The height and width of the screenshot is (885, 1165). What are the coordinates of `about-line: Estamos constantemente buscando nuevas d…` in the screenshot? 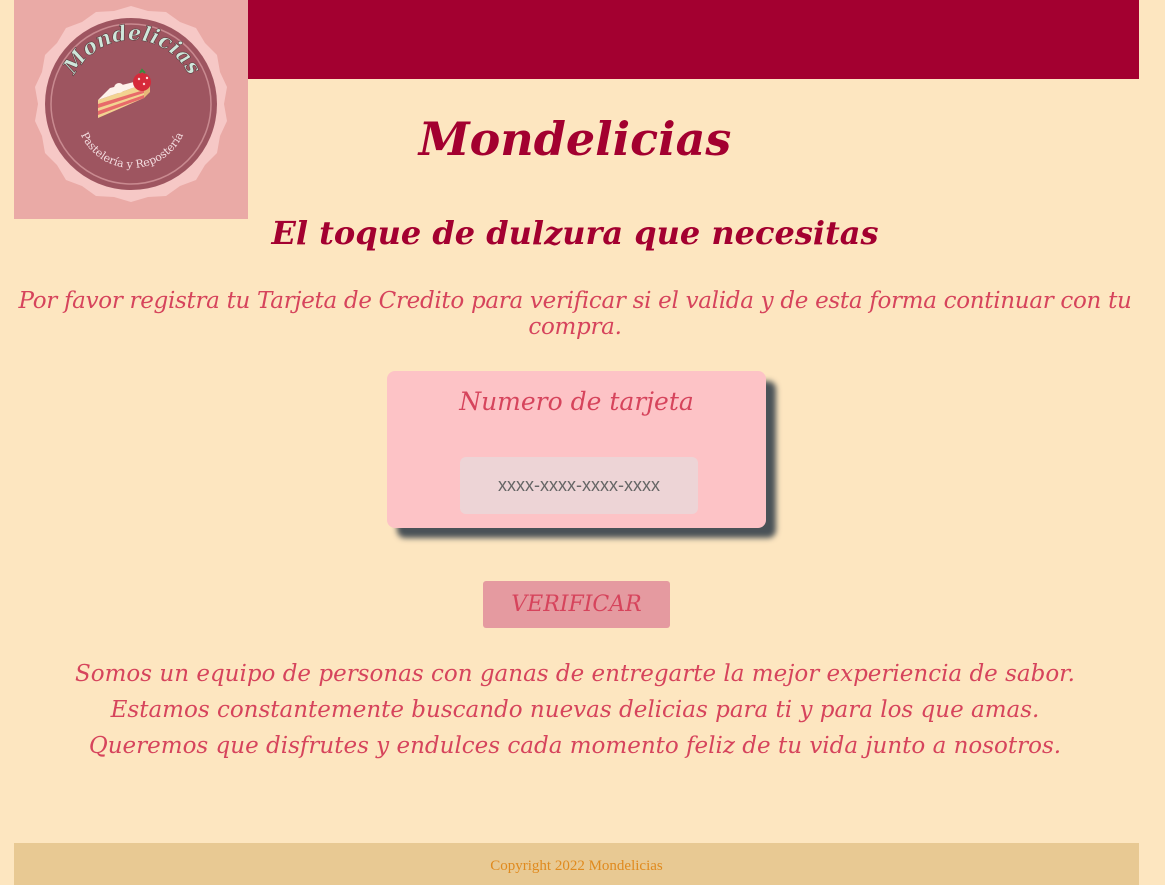 It's located at (575, 710).